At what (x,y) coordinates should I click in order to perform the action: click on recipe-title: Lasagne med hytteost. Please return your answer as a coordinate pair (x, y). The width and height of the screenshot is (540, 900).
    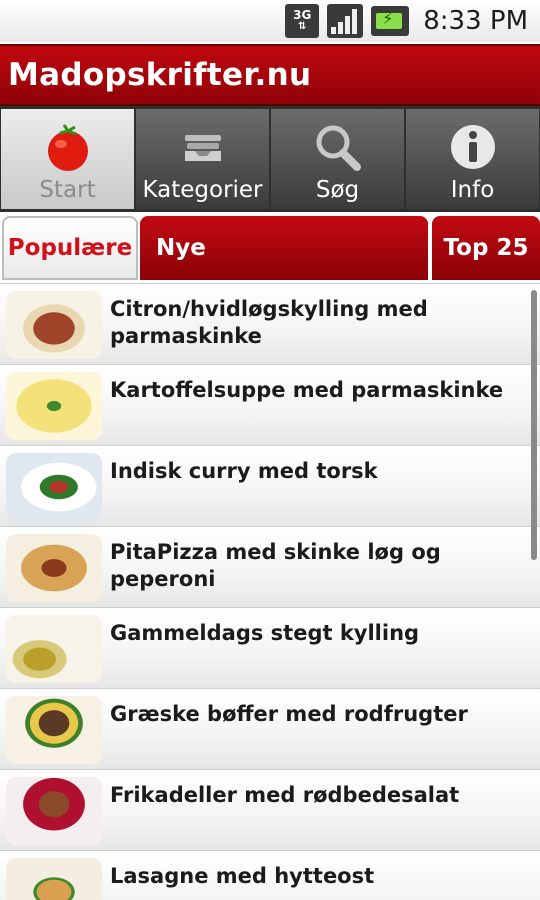
    Looking at the image, I should click on (242, 876).